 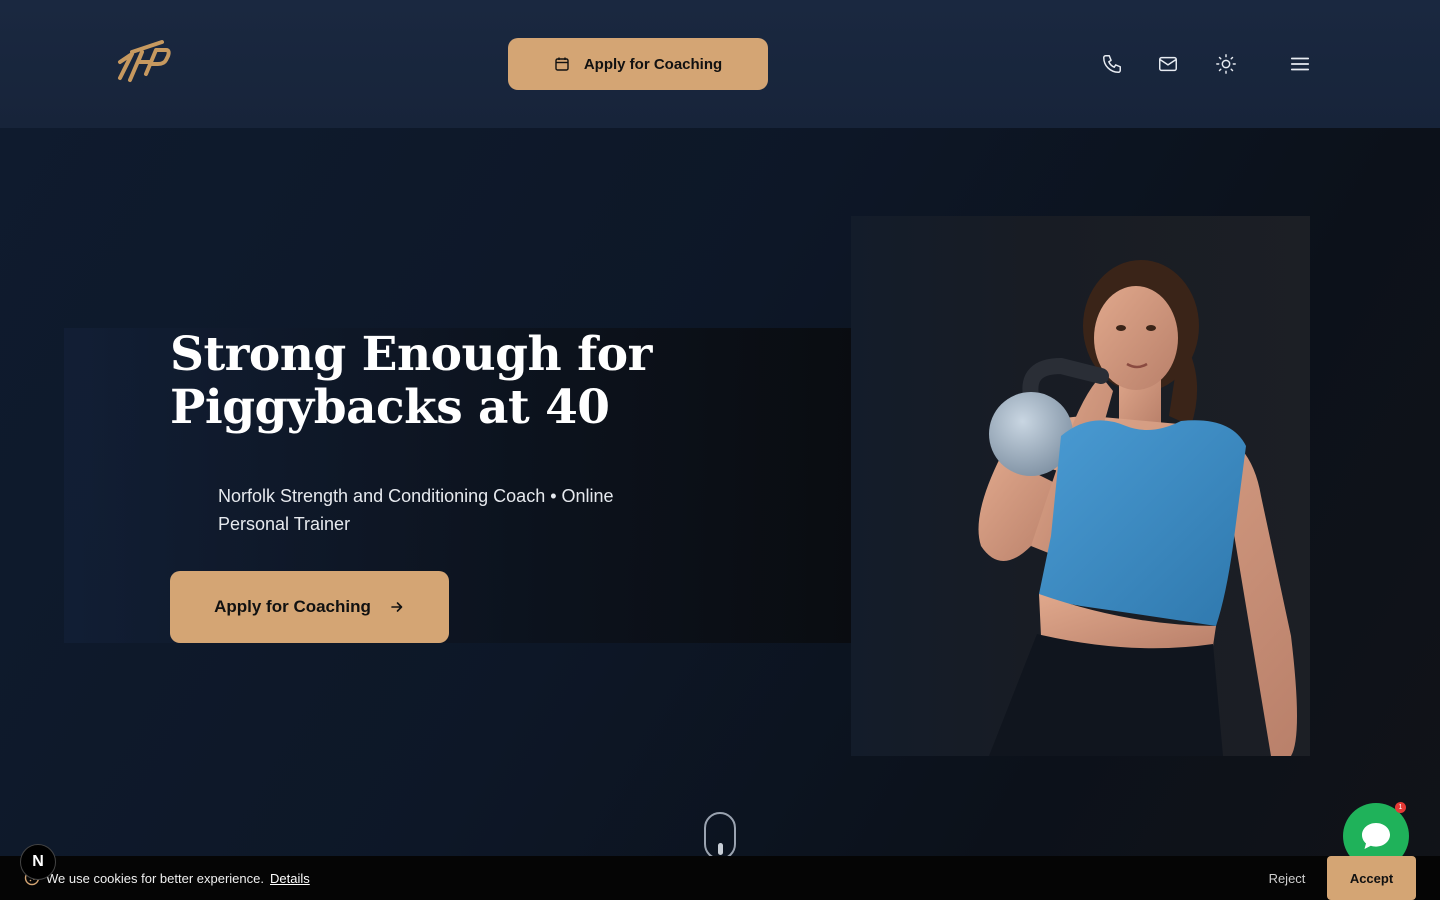 I want to click on dev-tools-badge: N, so click(x=38, y=862).